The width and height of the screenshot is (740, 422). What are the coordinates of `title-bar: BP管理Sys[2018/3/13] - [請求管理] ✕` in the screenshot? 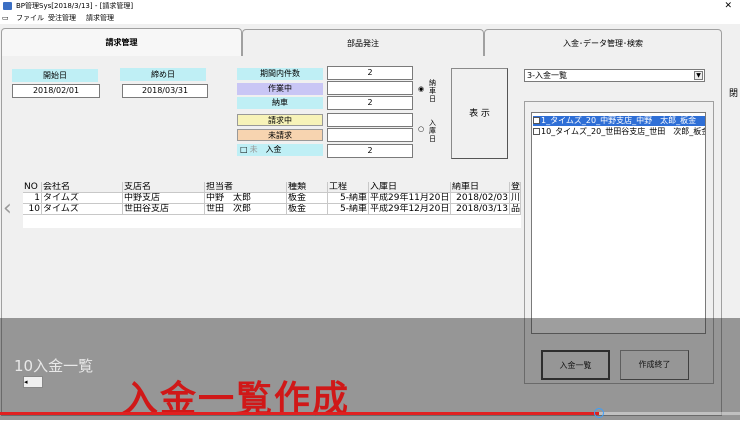 It's located at (370, 6).